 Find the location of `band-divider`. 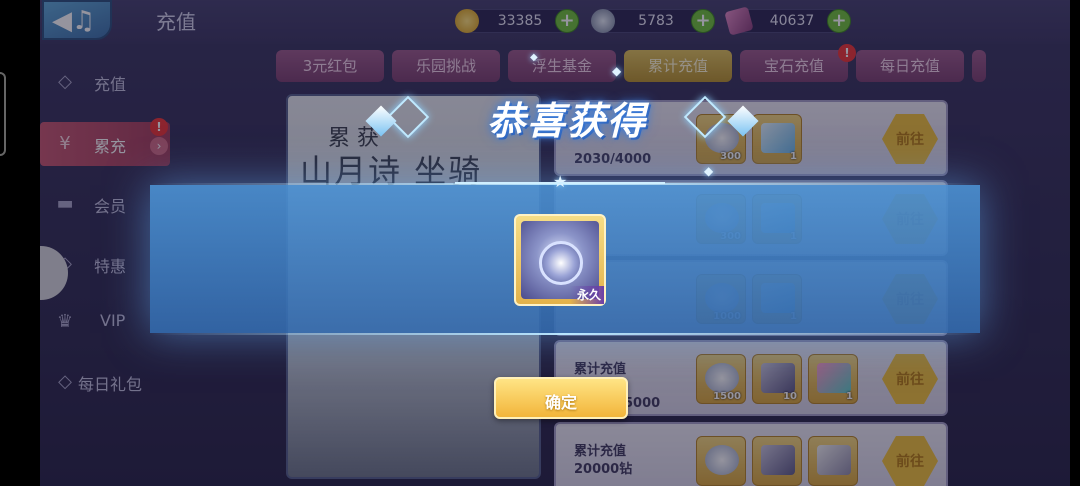

band-divider is located at coordinates (565, 334).